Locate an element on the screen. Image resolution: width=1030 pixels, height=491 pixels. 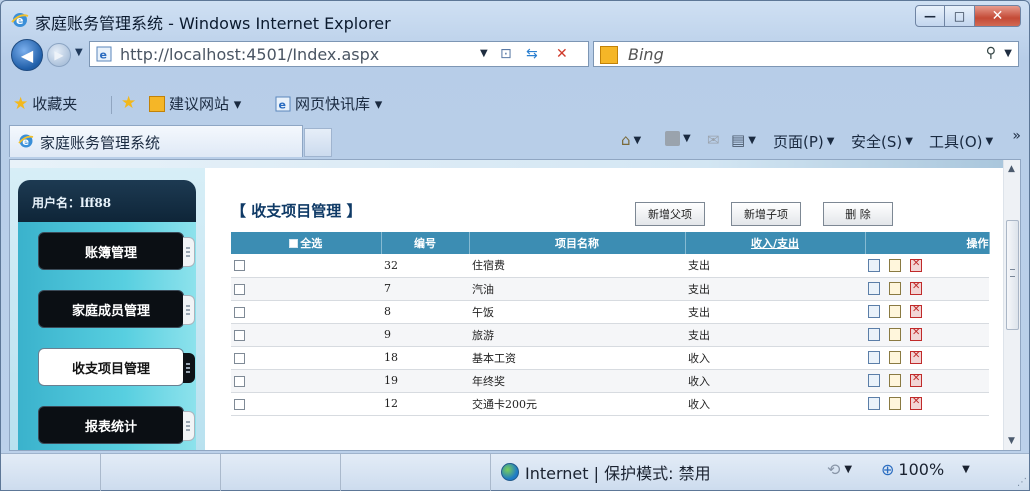
favorites-button: ★ 收藏夹 is located at coordinates (45, 103).